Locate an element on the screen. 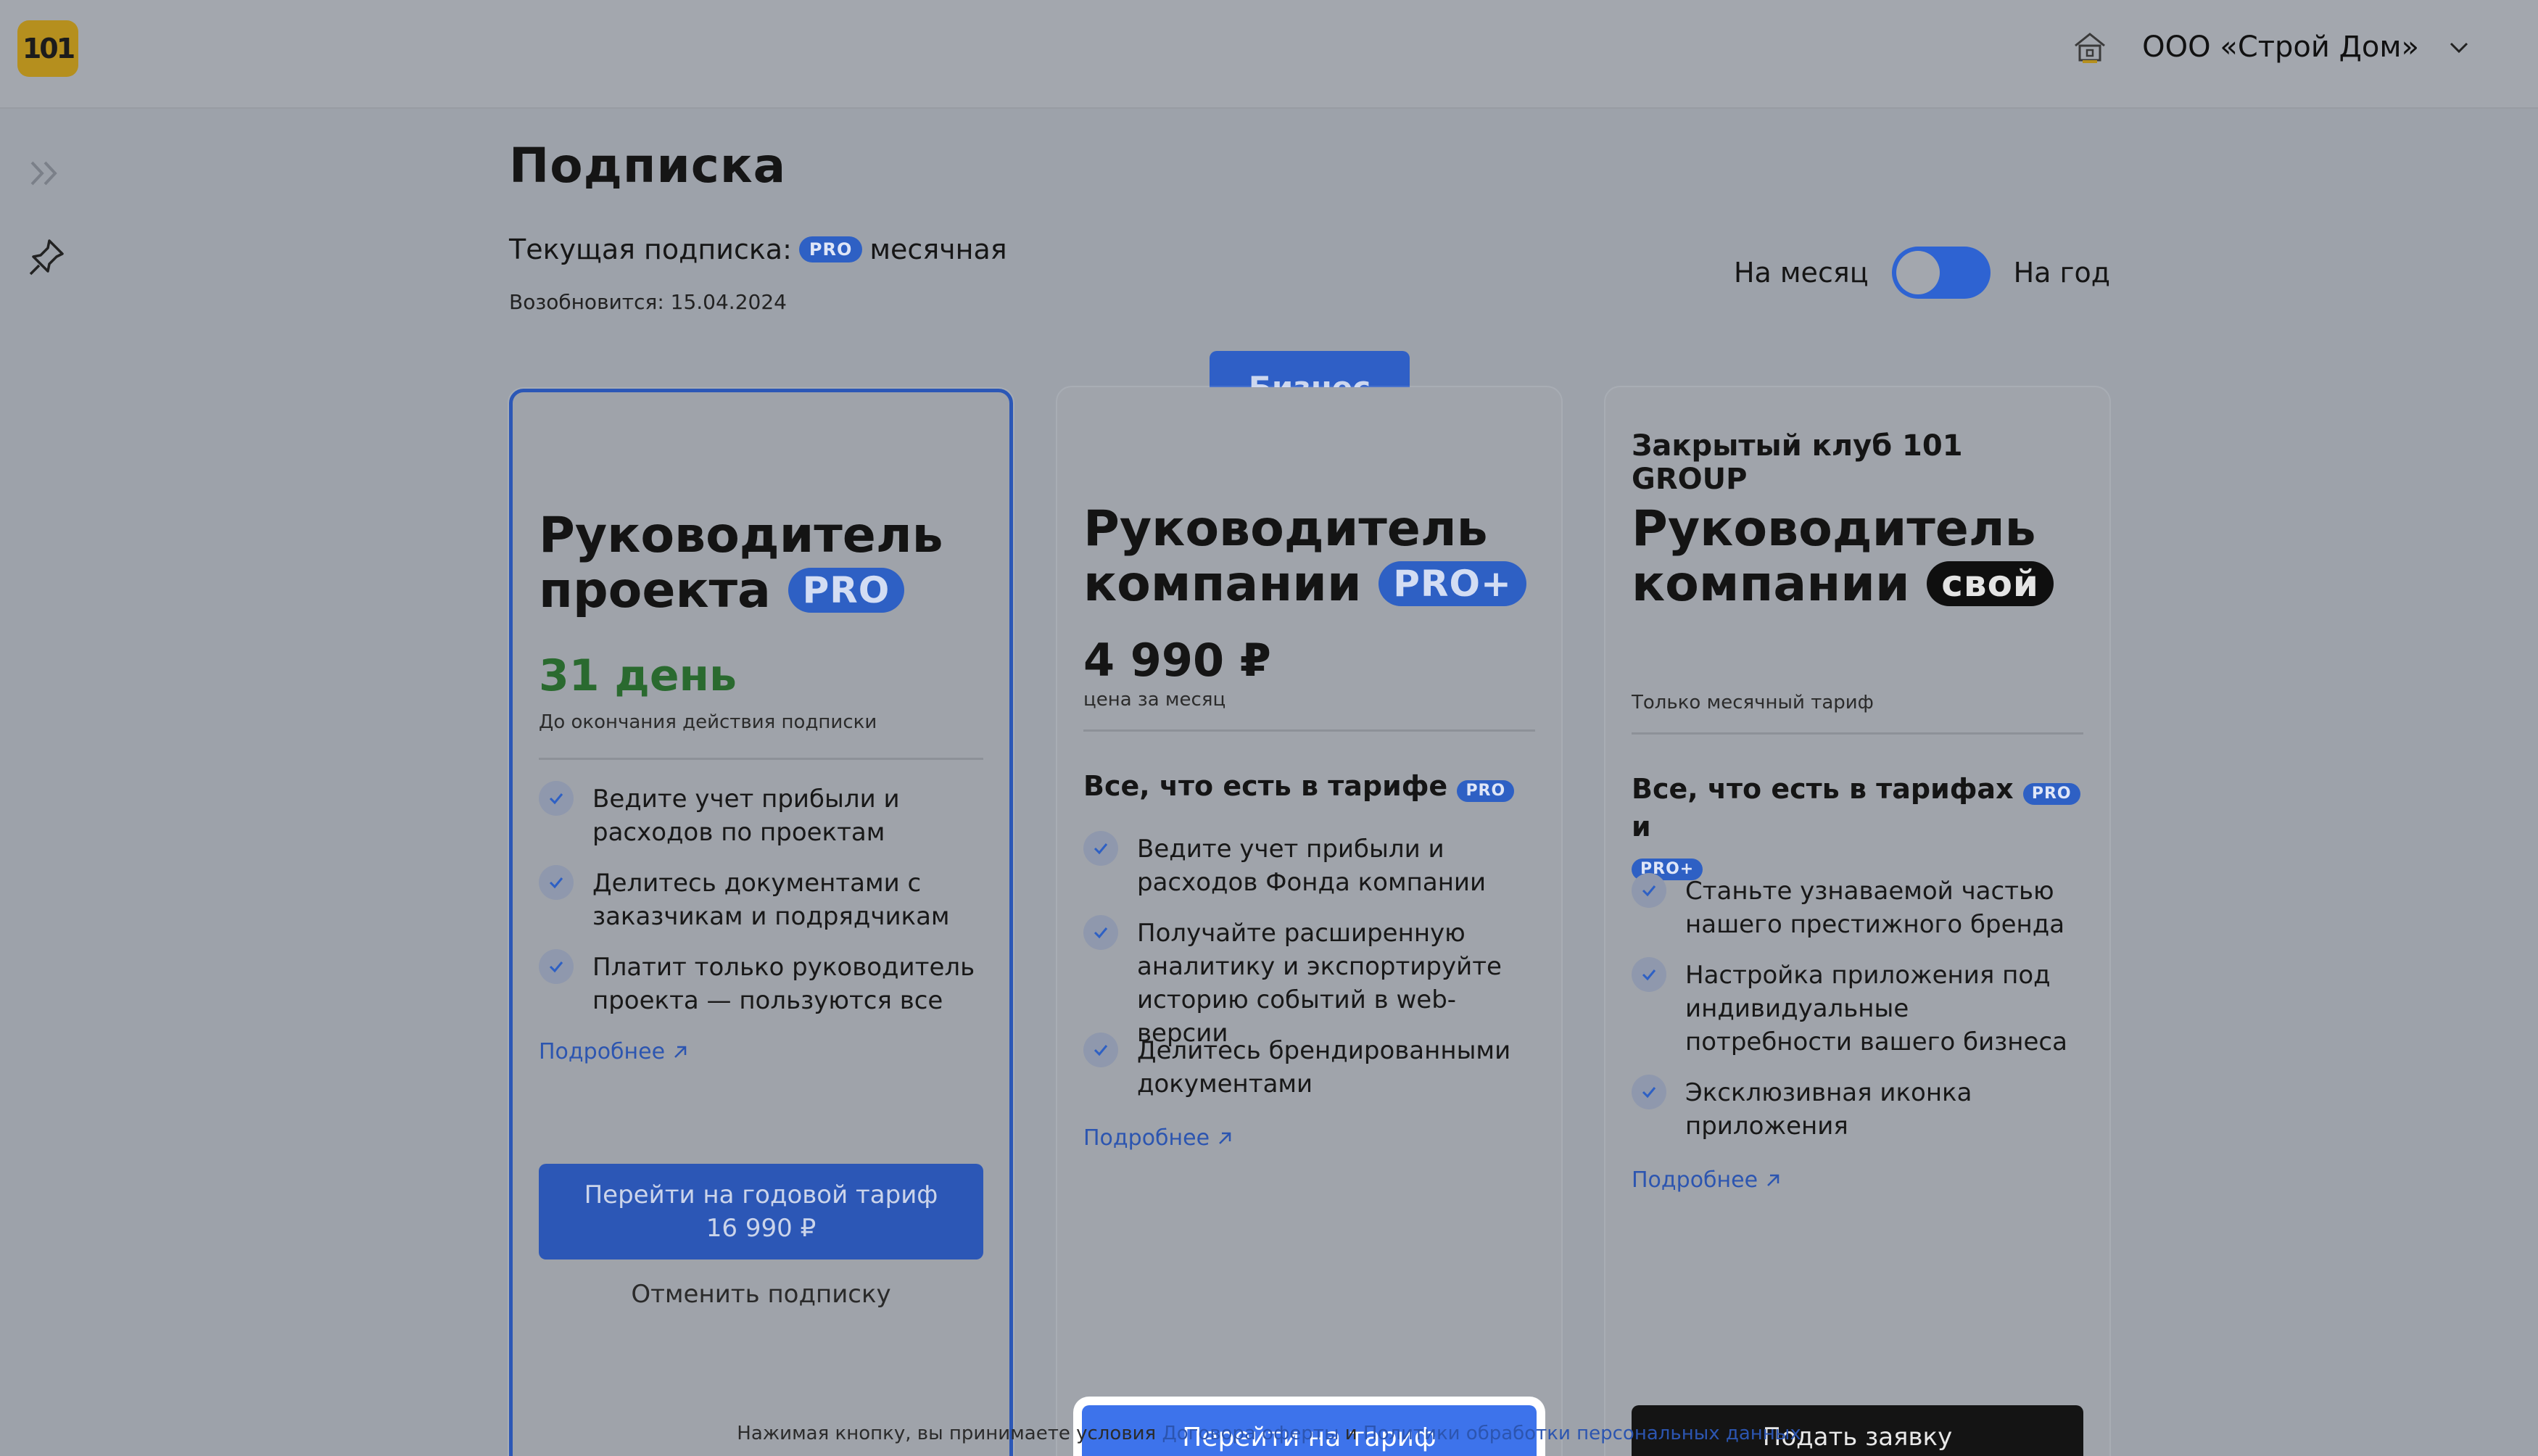 This screenshot has width=2538, height=1456. features-heading-and: и is located at coordinates (1641, 827).